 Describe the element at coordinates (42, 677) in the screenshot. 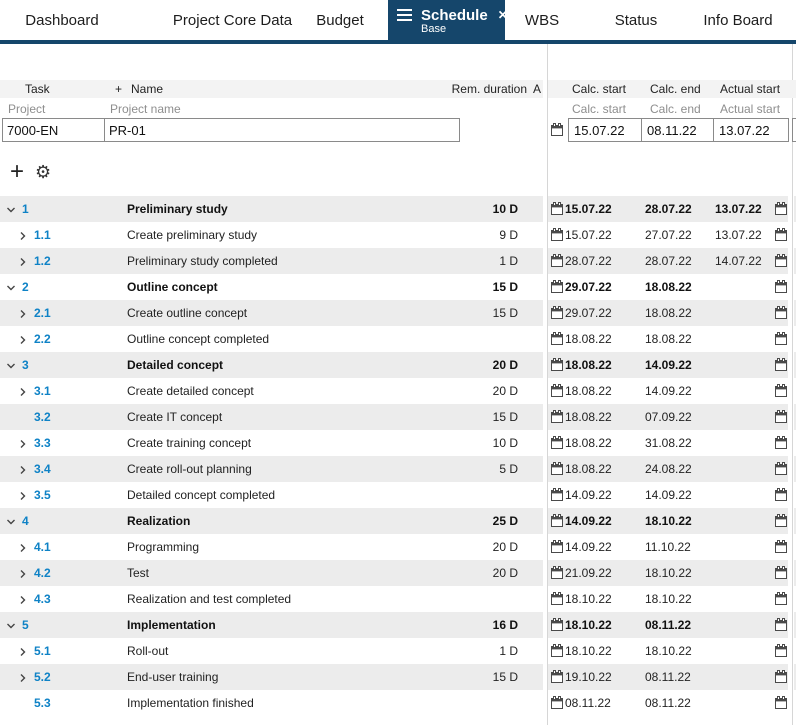

I see `task-number: 5.2` at that location.